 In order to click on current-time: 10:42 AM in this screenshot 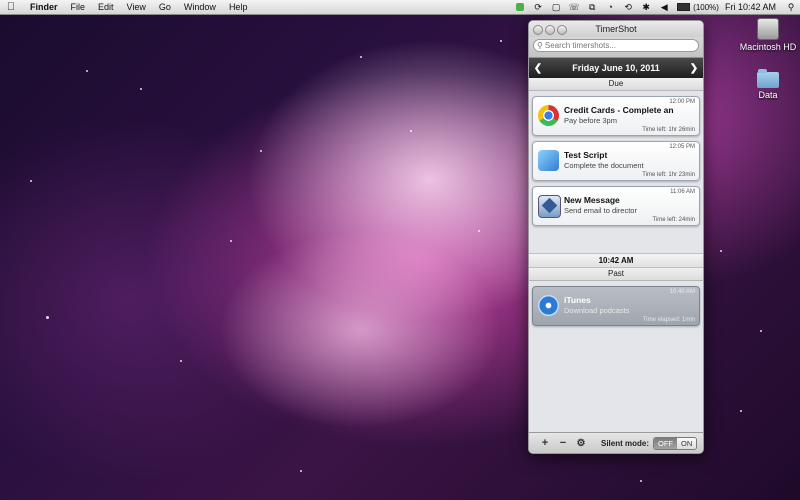, I will do `click(616, 260)`.